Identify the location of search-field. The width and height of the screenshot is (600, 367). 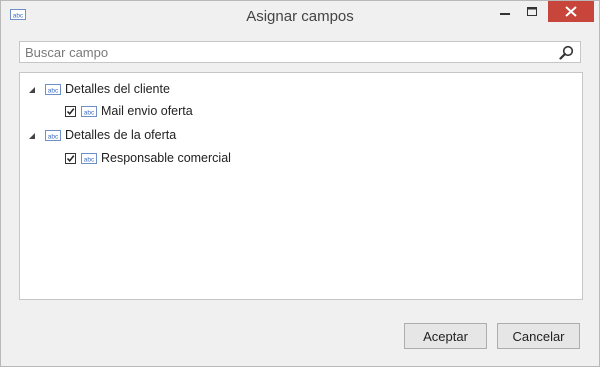
(300, 52).